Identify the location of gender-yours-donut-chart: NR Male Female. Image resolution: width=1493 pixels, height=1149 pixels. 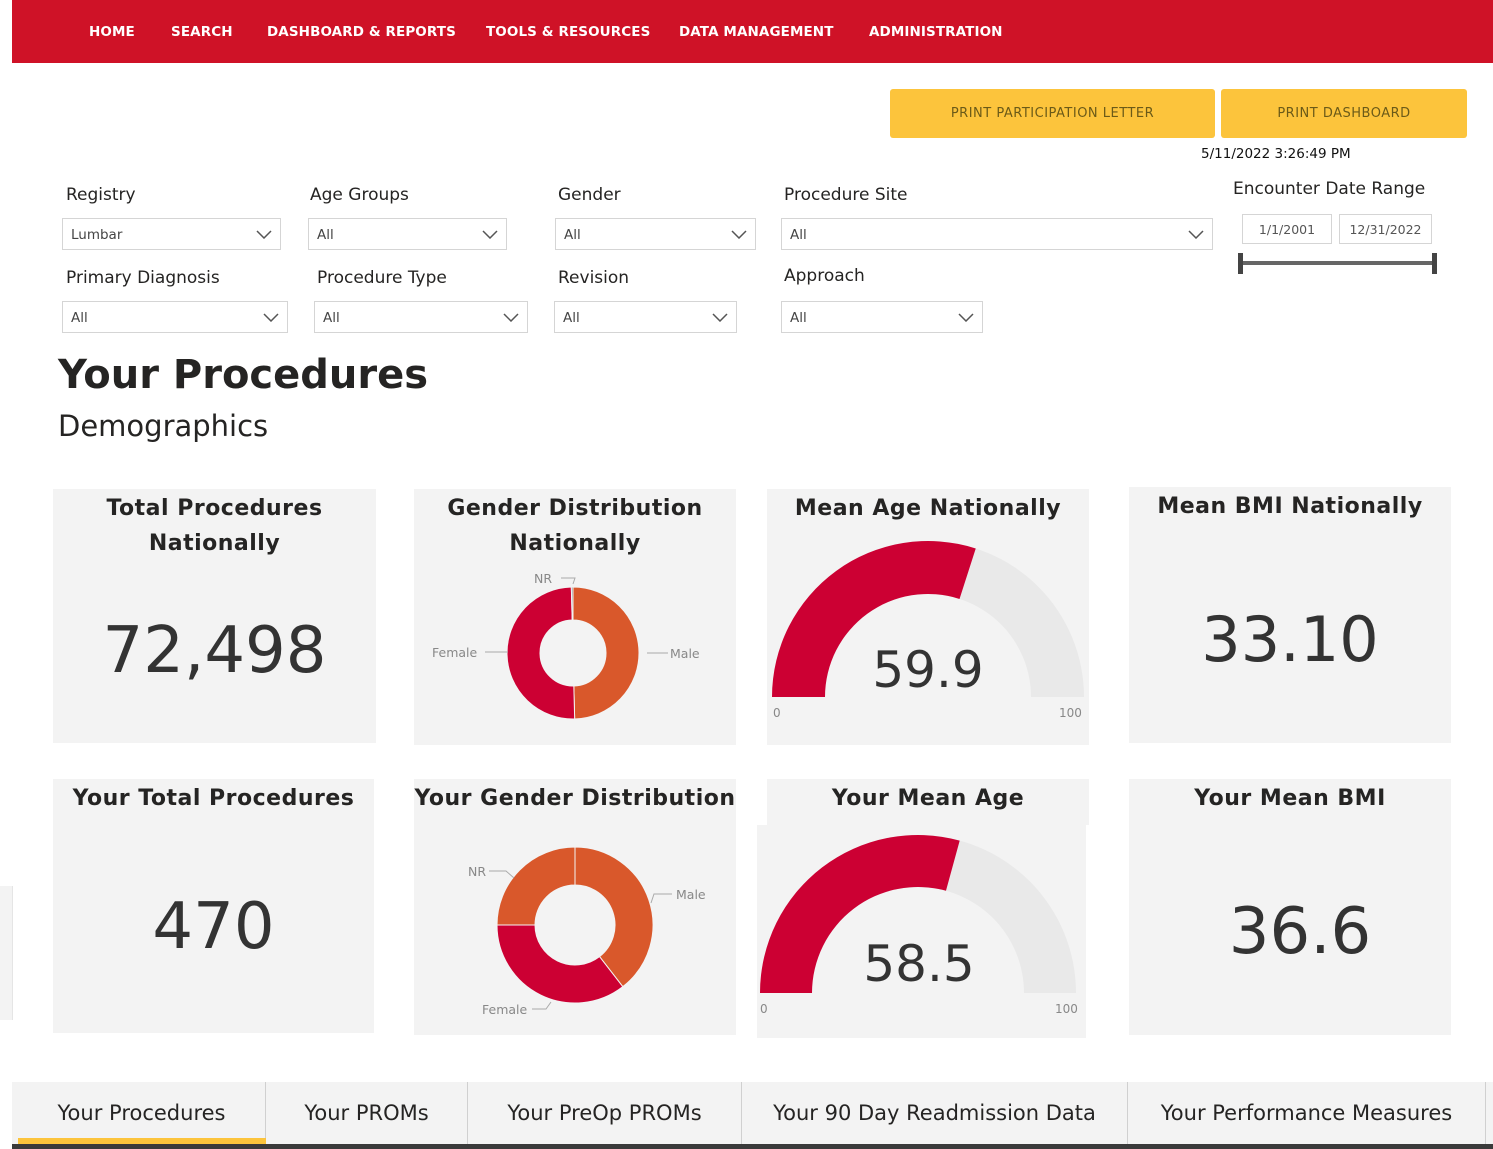
(587, 931).